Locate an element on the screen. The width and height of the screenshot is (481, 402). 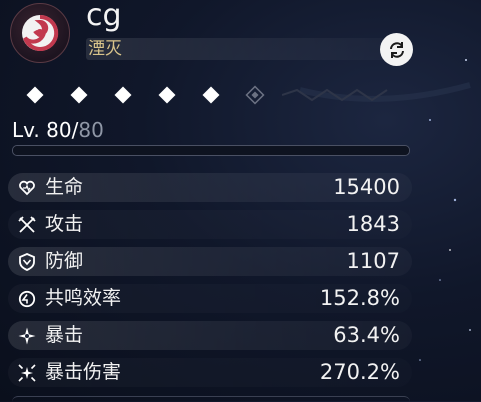
crit-dmg-icon is located at coordinates (27, 373).